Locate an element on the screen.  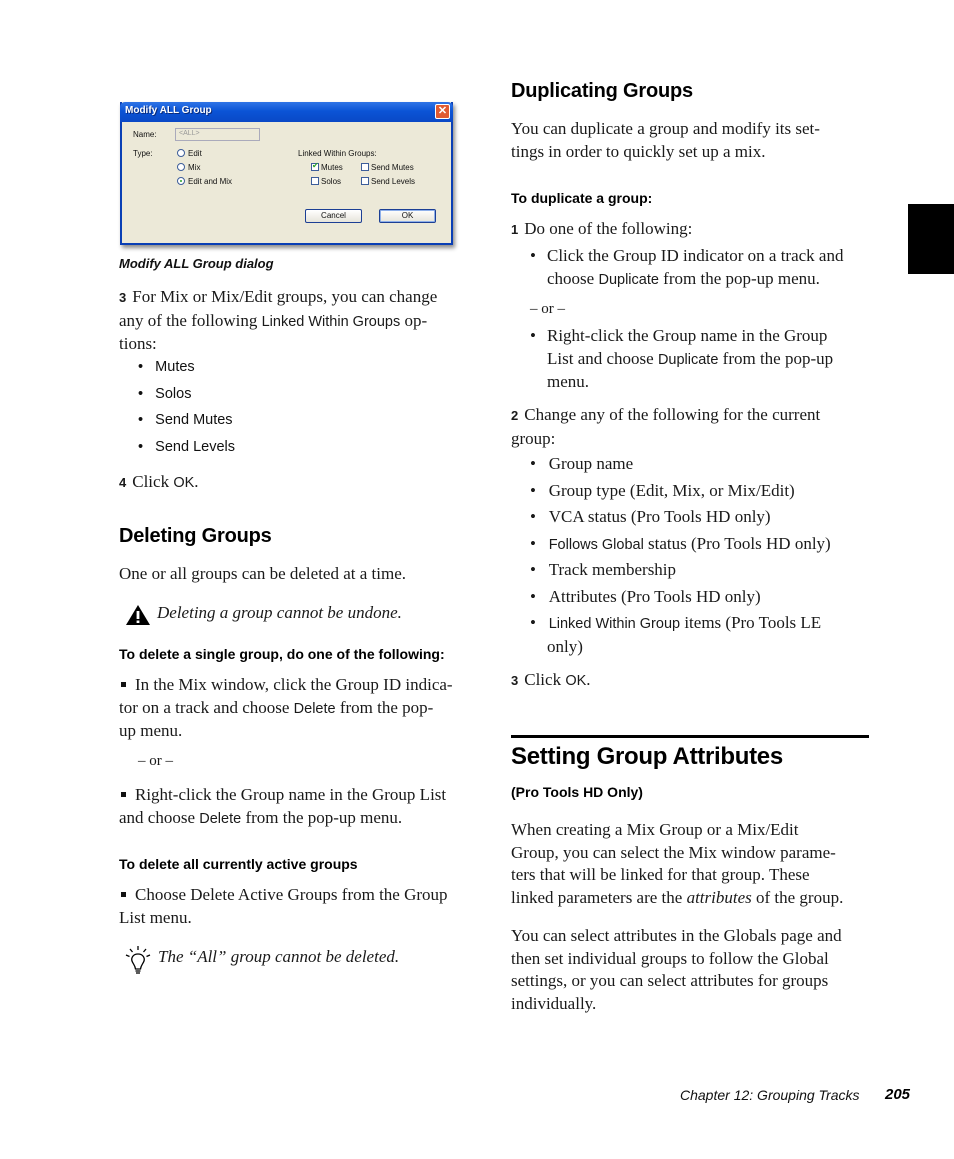
bullet-text: from the pop-up menu. is located at coordinates (739, 278).